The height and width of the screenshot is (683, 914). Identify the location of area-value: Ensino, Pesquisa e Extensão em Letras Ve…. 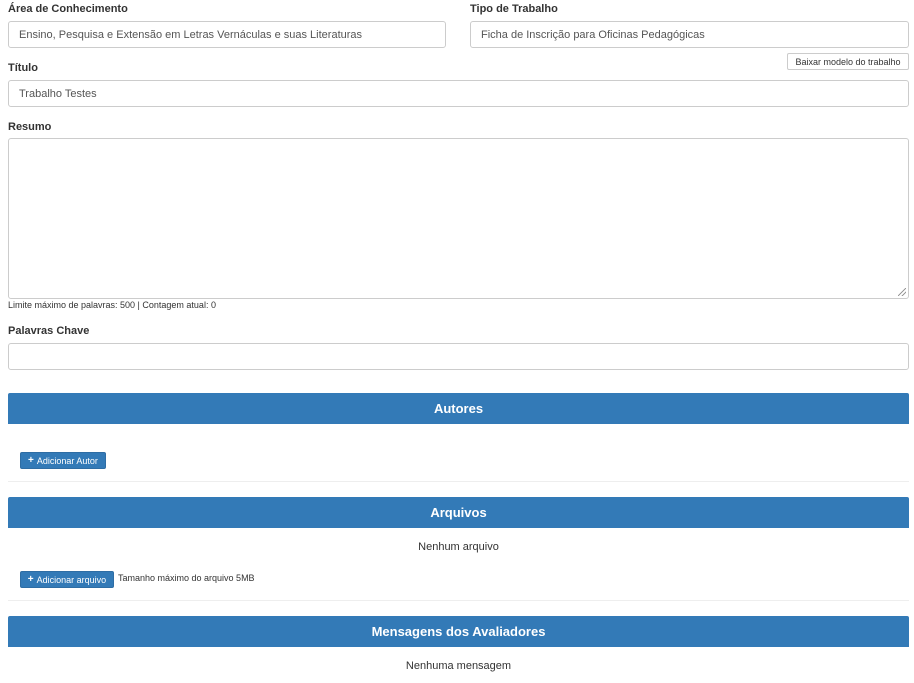
(191, 34).